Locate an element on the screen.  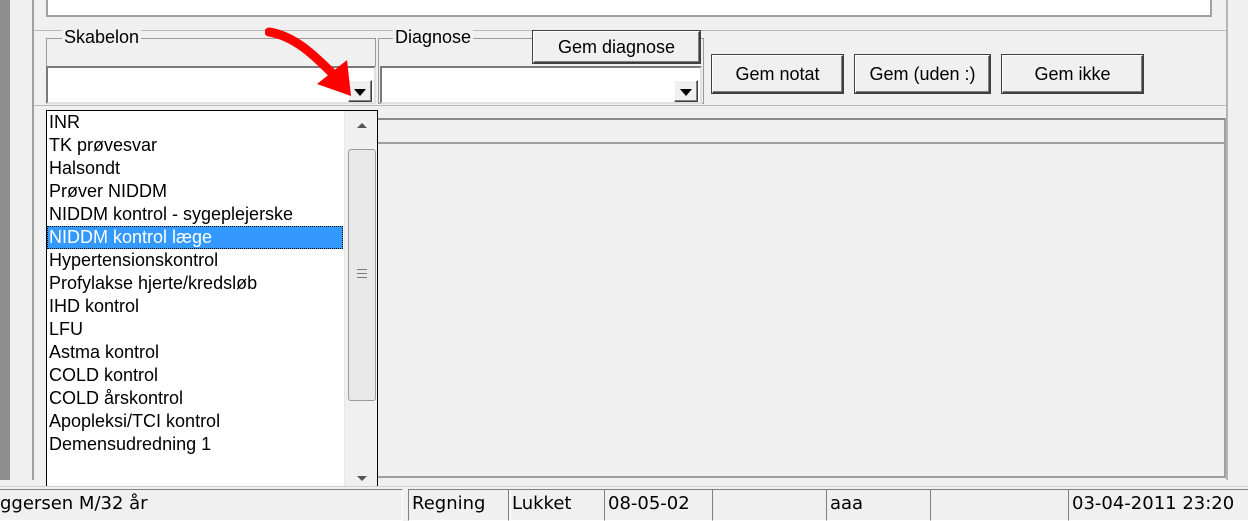
dropdown-item: COLD årskontrol is located at coordinates (195, 398).